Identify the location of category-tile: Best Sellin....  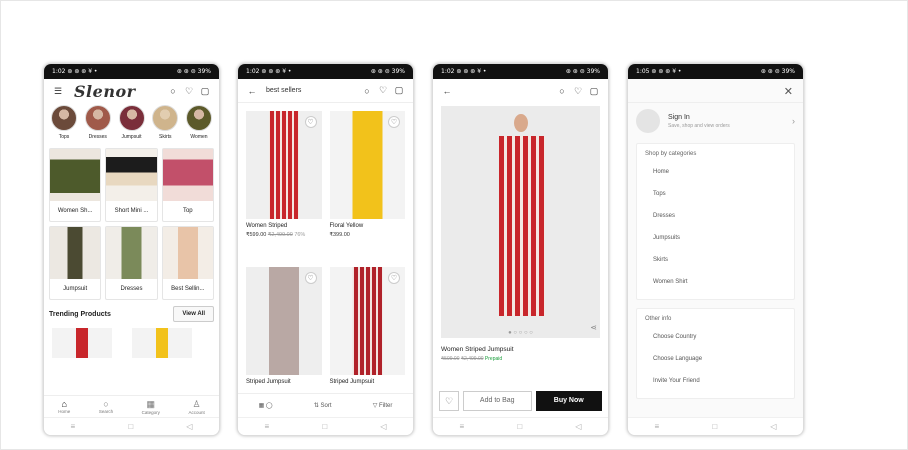
(187, 263).